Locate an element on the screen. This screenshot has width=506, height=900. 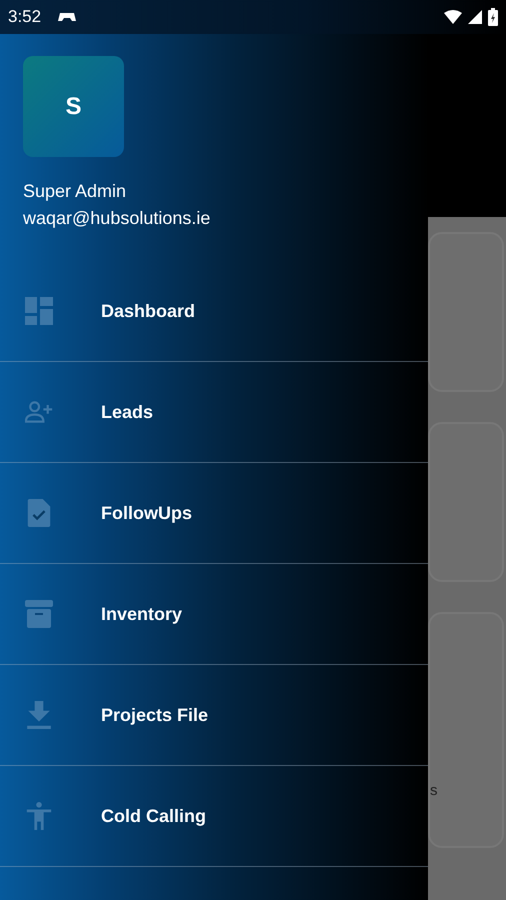
menu-item: Inventory is located at coordinates (214, 614).